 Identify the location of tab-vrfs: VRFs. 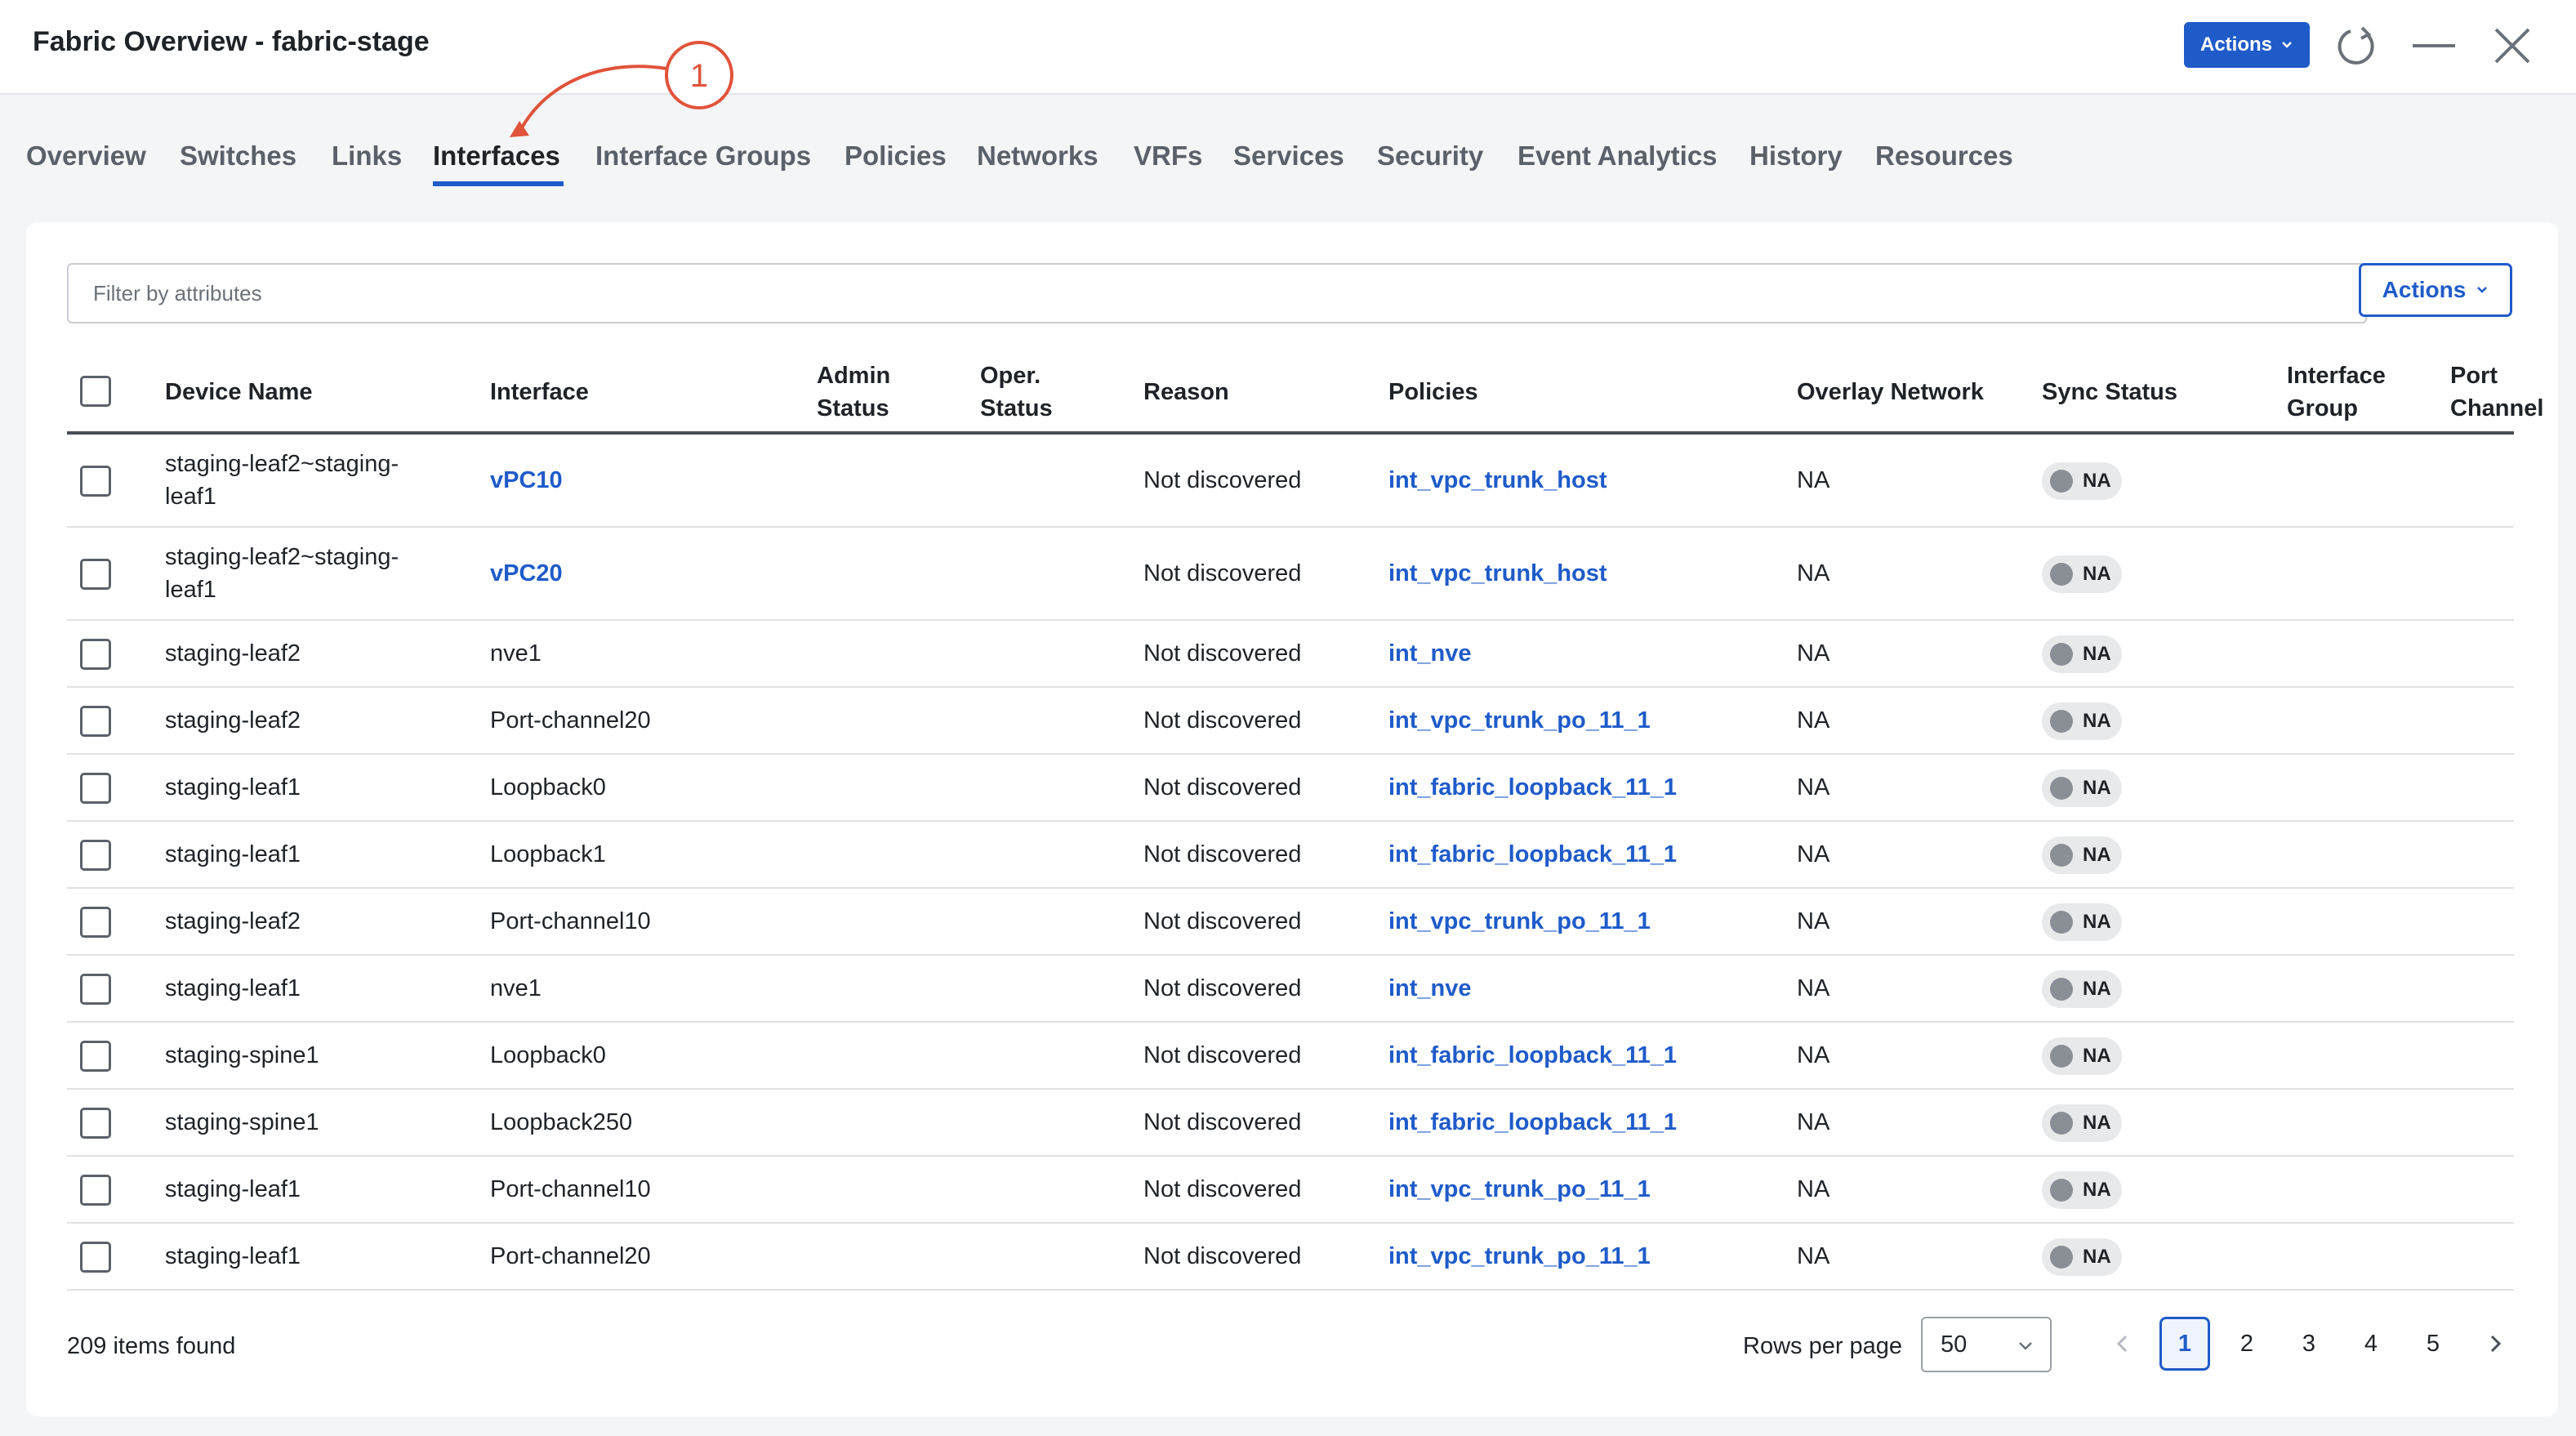
(1168, 156).